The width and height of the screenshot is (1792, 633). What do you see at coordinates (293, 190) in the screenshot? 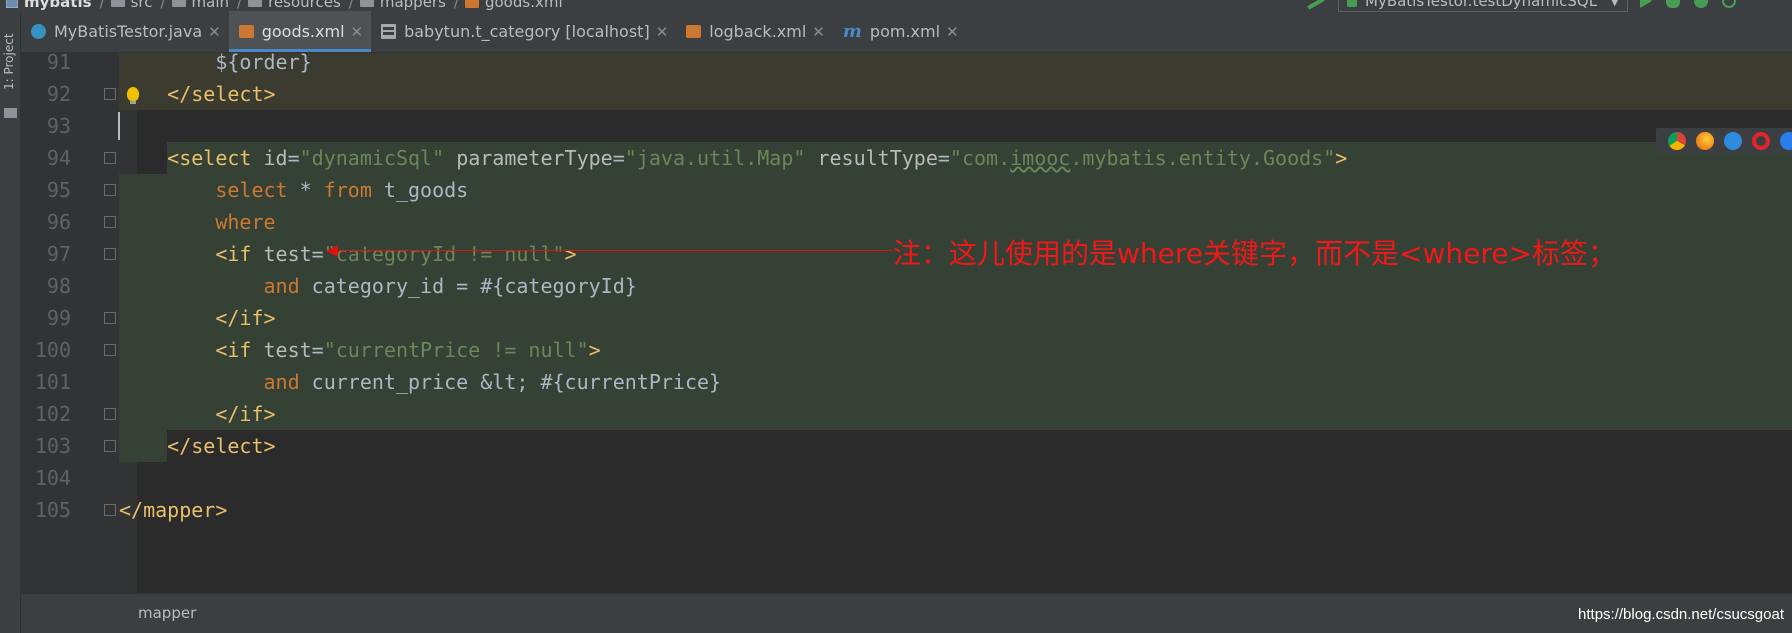
I see `code-text: select * from t_goods` at bounding box center [293, 190].